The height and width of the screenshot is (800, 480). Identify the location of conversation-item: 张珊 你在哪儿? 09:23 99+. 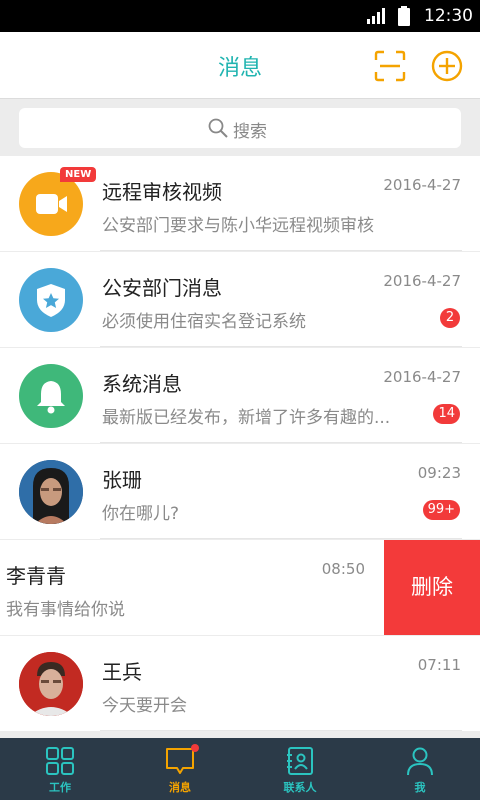
(240, 491).